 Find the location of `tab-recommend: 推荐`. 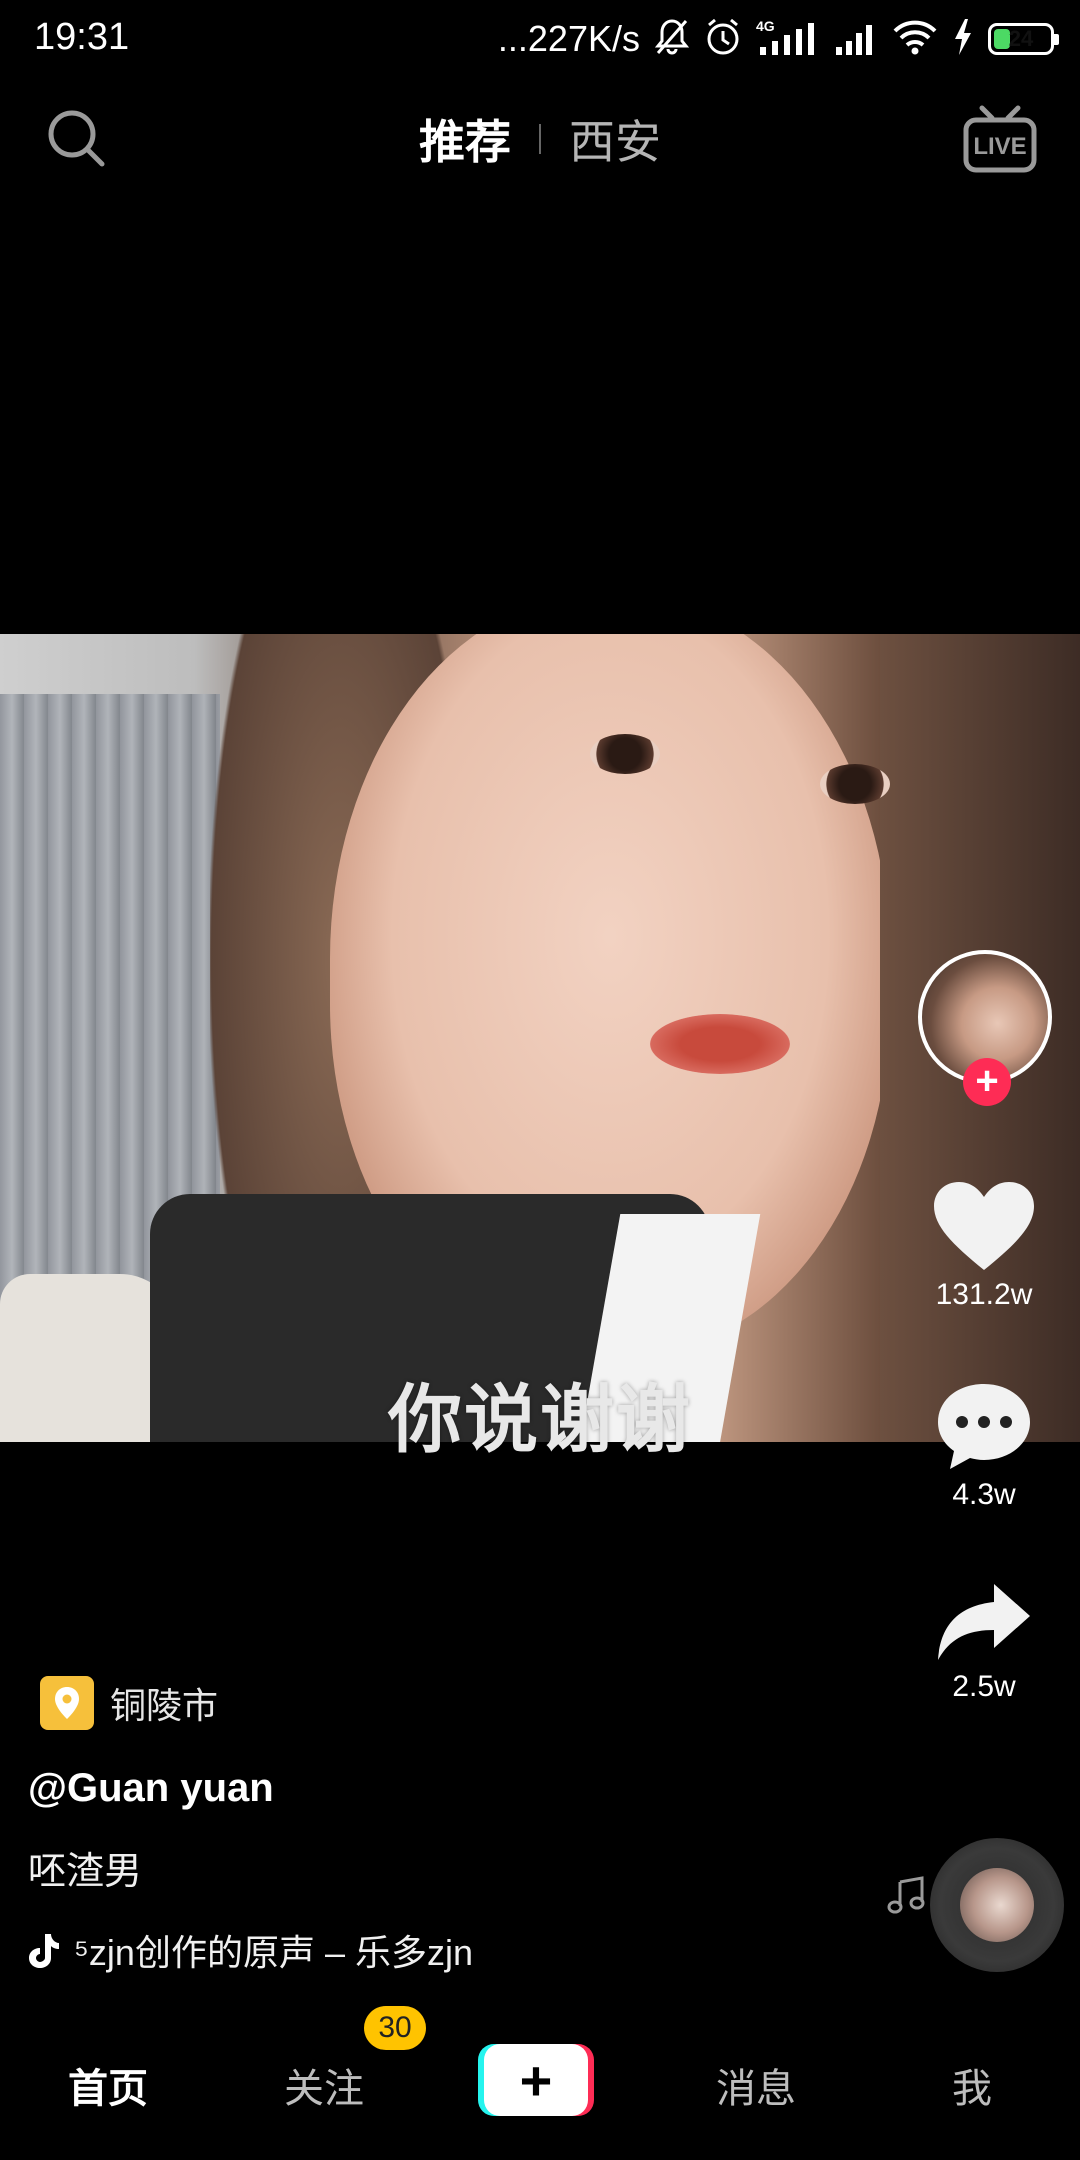

tab-recommend: 推荐 is located at coordinates (465, 139).